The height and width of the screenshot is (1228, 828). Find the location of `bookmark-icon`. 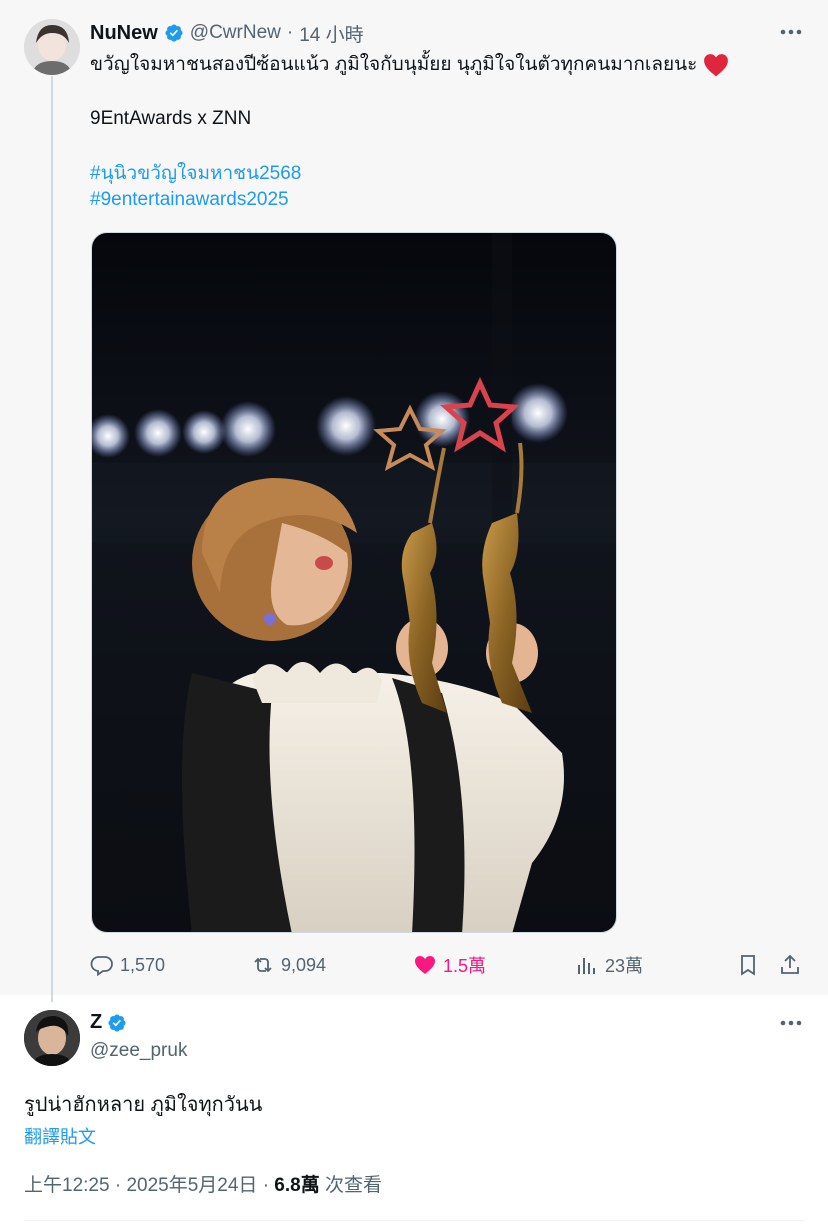

bookmark-icon is located at coordinates (748, 965).